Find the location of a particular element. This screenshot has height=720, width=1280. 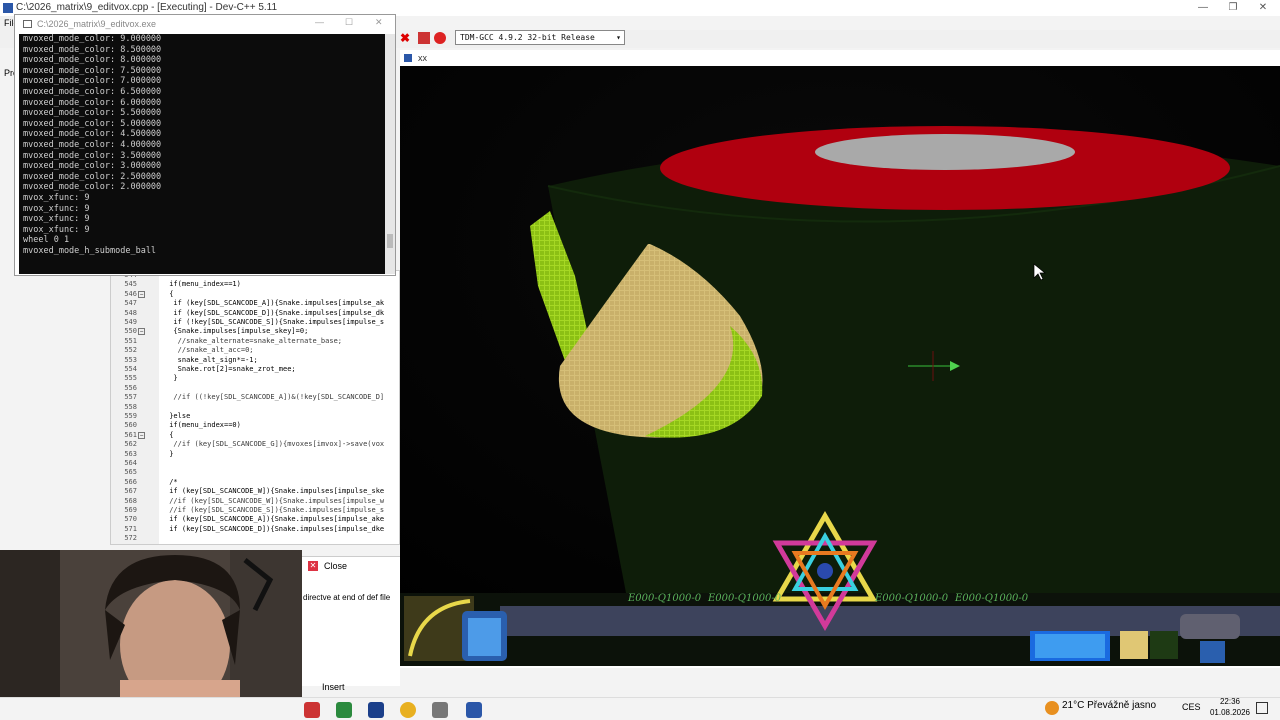

code-line: 561− { is located at coordinates (255, 435).